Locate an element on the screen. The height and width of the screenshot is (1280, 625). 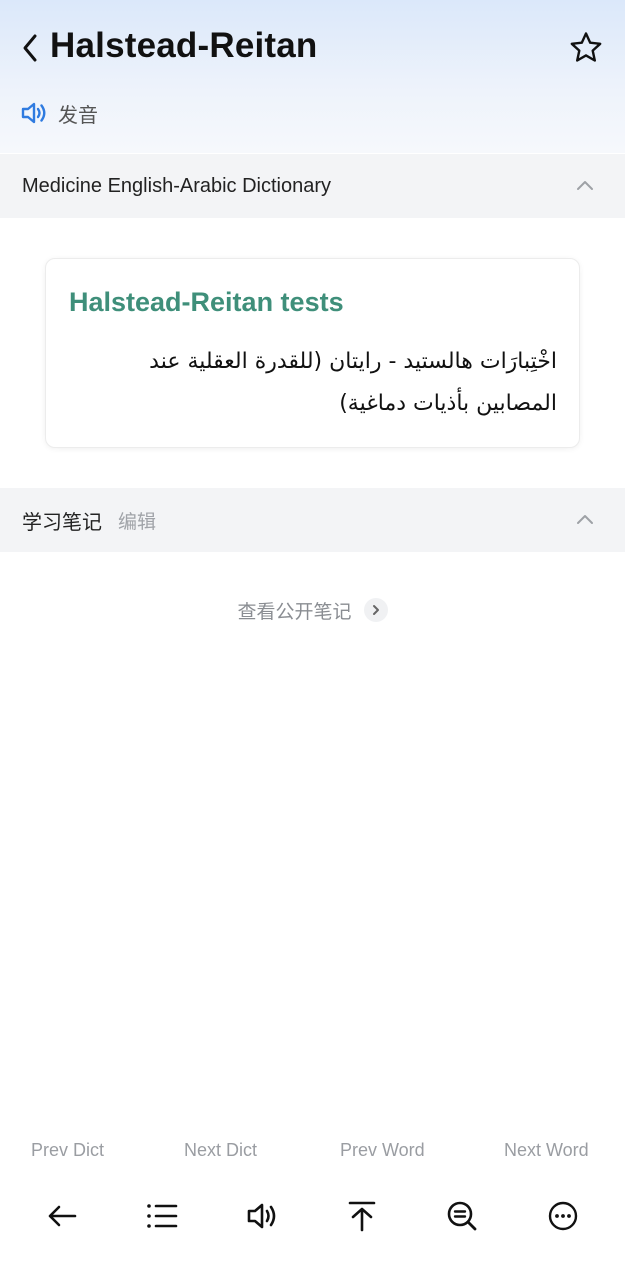
word-title: Halstead-Reitan is located at coordinates (184, 45).